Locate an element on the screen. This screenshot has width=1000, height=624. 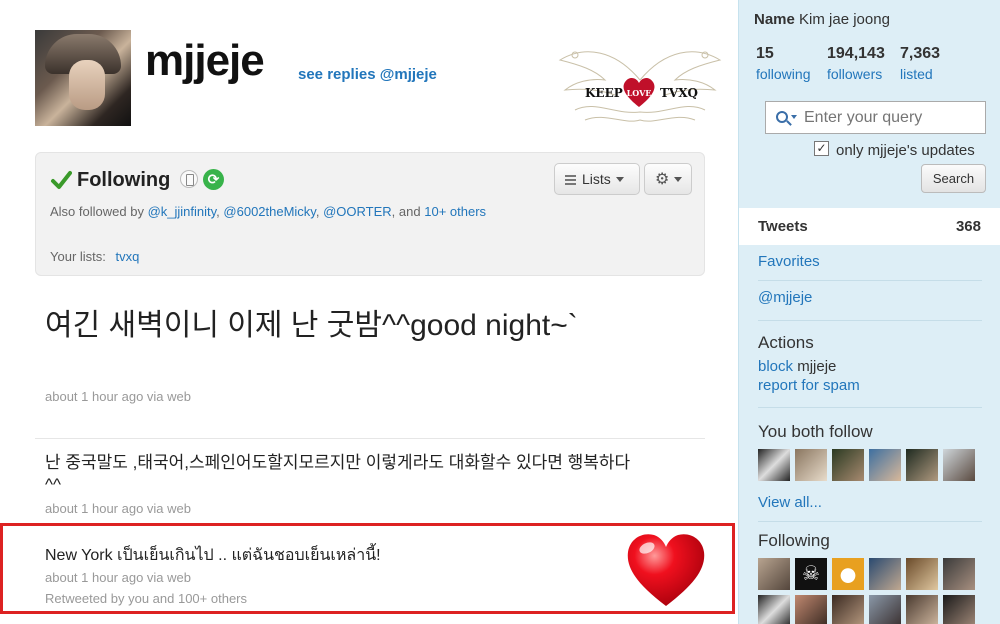
following-status: Following is located at coordinates (123, 180).